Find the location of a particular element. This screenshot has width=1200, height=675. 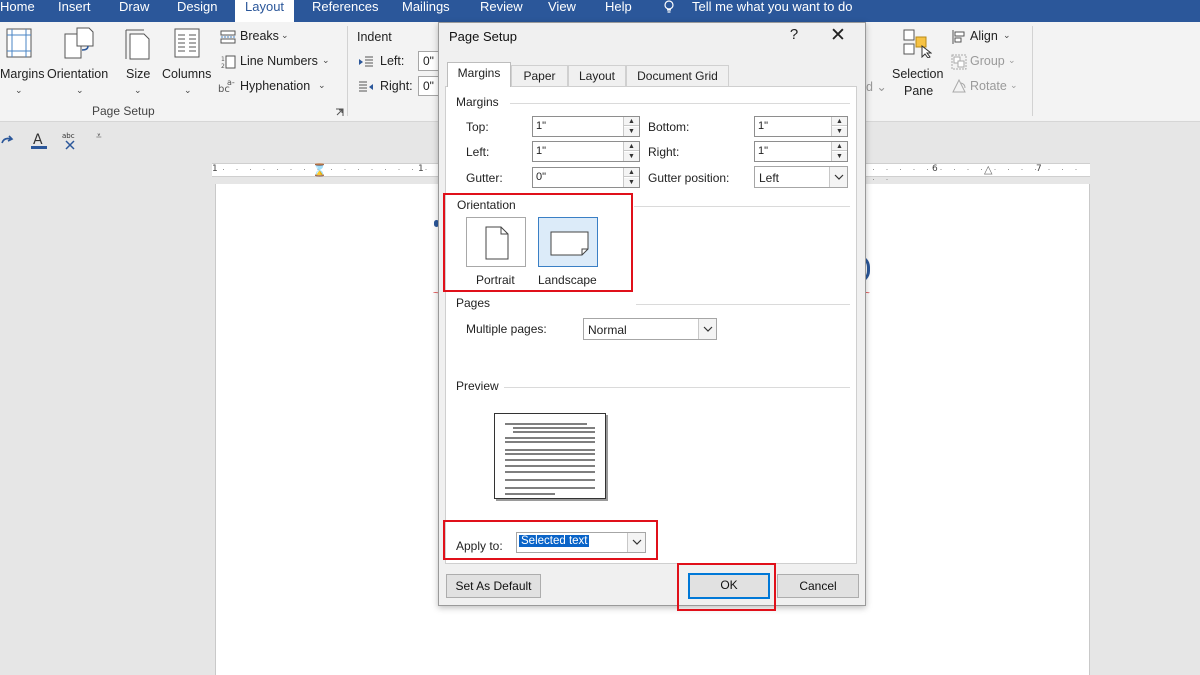

tab-mailings: Mailings is located at coordinates (426, 11).